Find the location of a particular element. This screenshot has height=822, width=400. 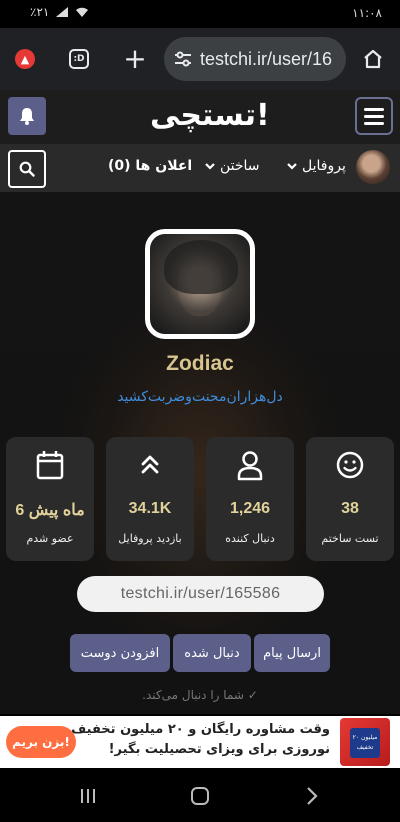

nav-notifications: اعلان ها (0) is located at coordinates (150, 166).